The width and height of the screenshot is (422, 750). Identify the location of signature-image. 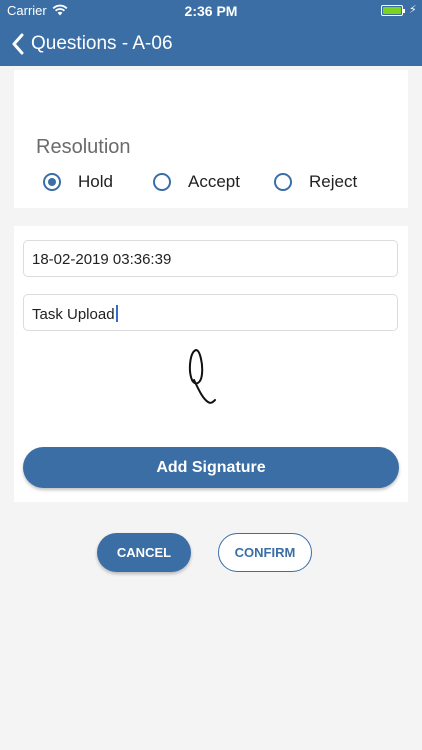
(202, 376).